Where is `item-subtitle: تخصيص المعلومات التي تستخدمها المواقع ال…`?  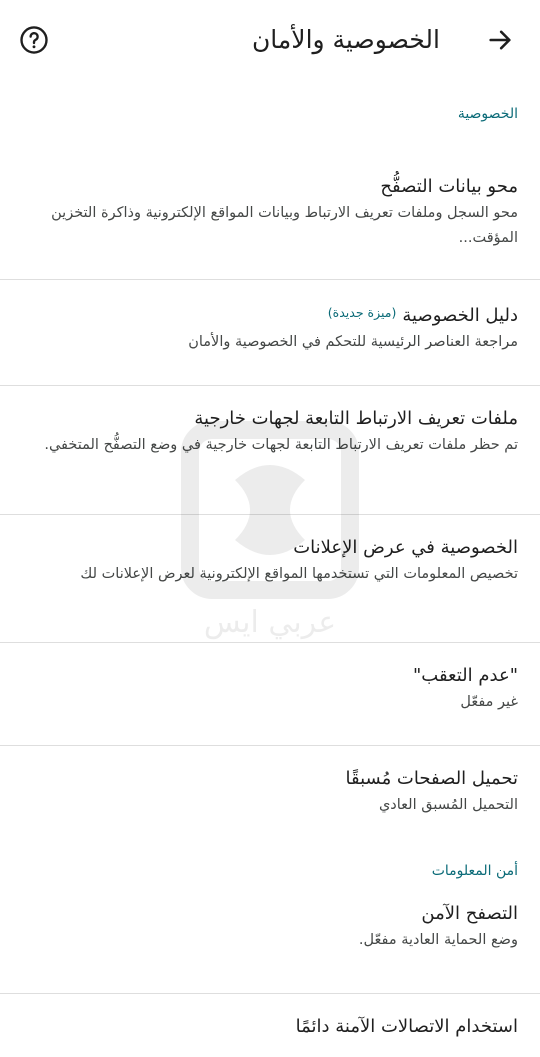 item-subtitle: تخصيص المعلومات التي تستخدمها المواقع ال… is located at coordinates (299, 574).